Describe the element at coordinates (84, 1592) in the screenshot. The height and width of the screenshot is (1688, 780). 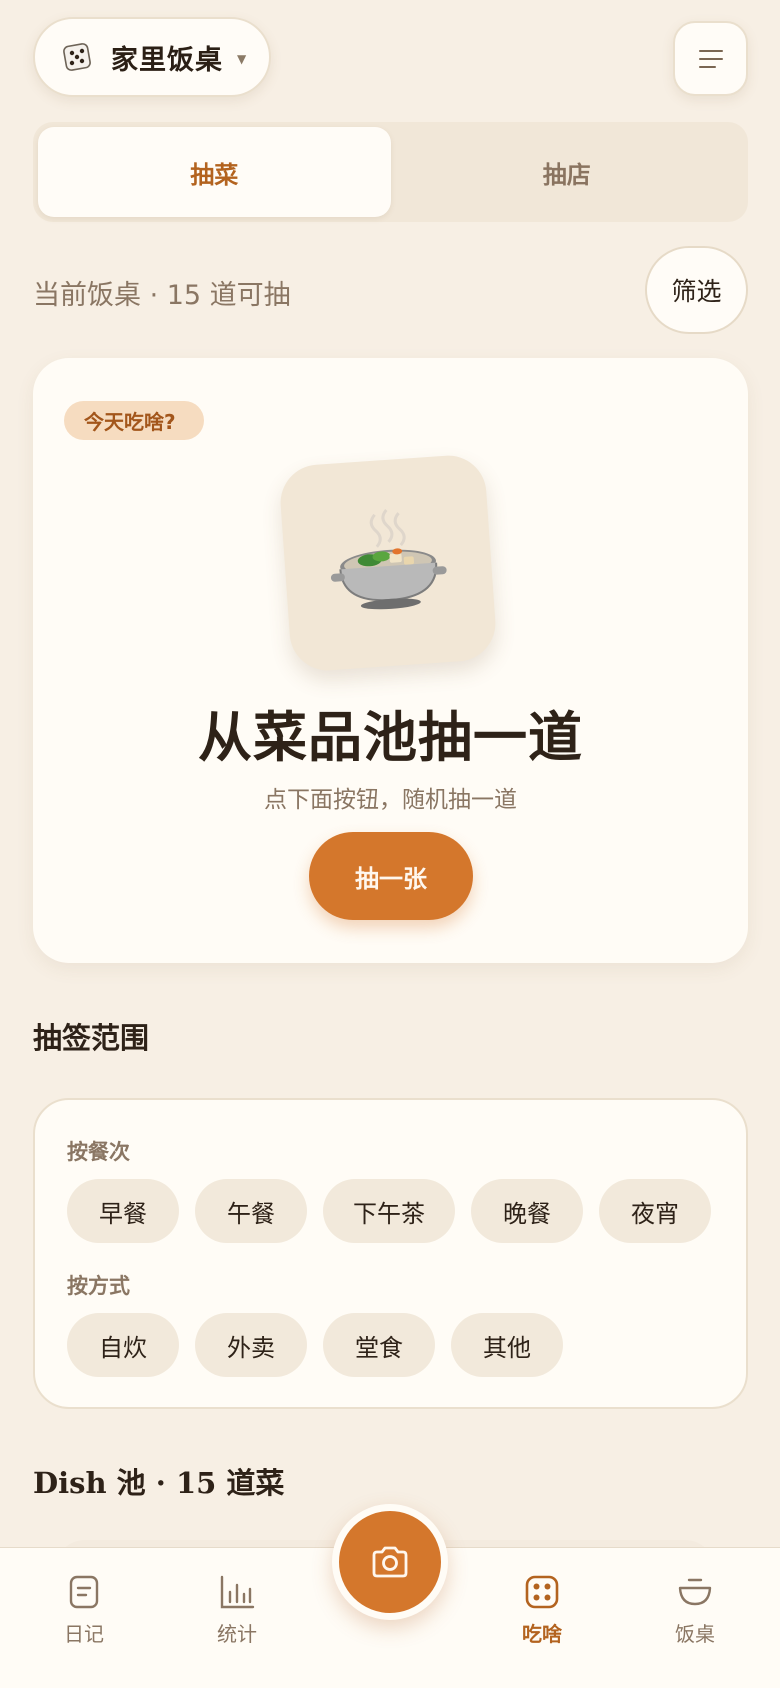
I see `diary-icon` at that location.